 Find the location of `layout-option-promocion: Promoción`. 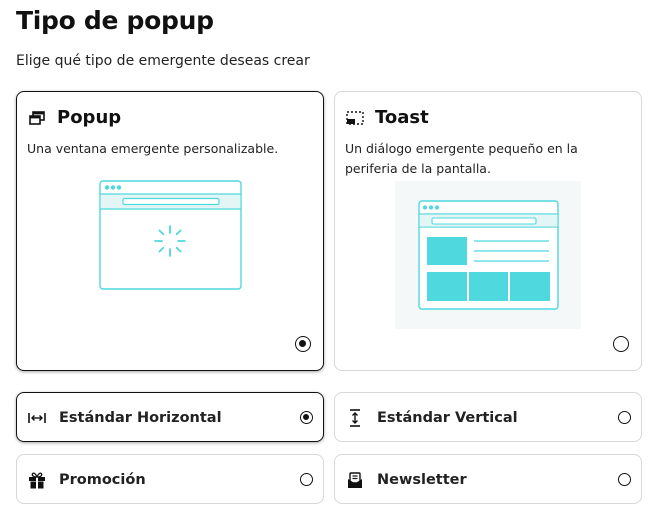

layout-option-promocion: Promoción is located at coordinates (170, 479).